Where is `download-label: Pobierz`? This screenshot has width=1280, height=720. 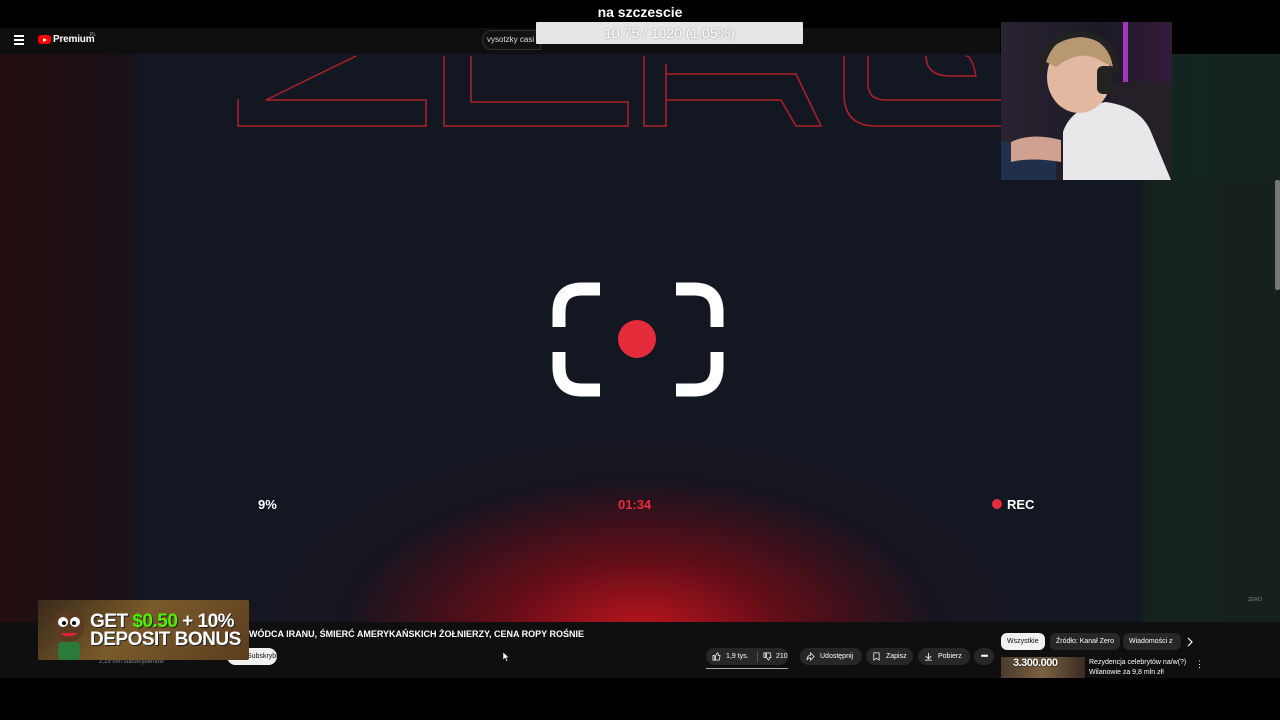 download-label: Pobierz is located at coordinates (950, 656).